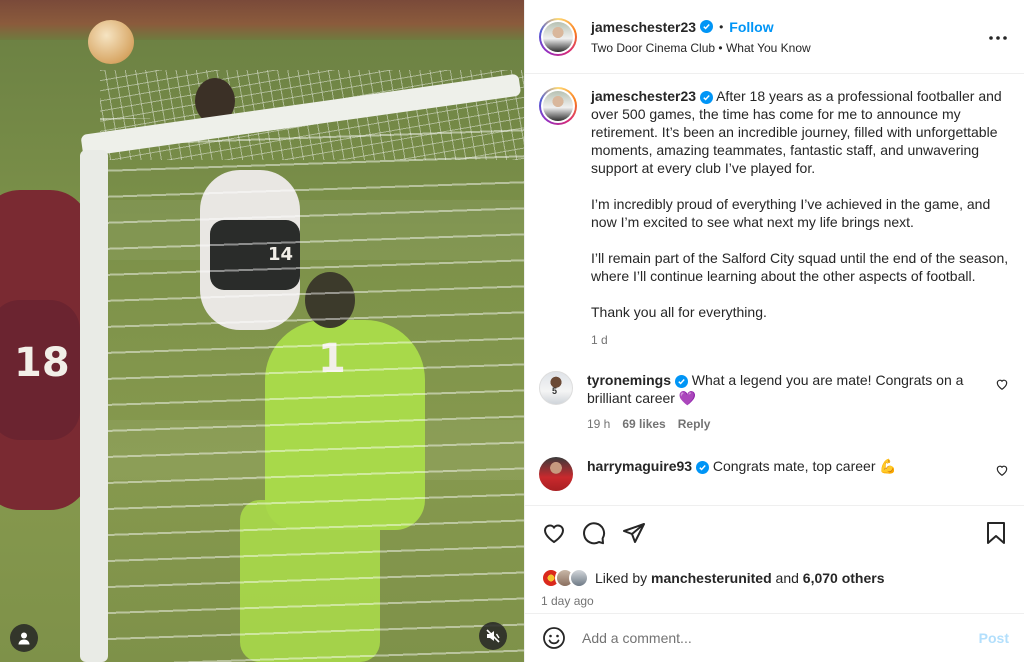 The height and width of the screenshot is (662, 1024). Describe the element at coordinates (94, 406) in the screenshot. I see `goal-post` at that location.